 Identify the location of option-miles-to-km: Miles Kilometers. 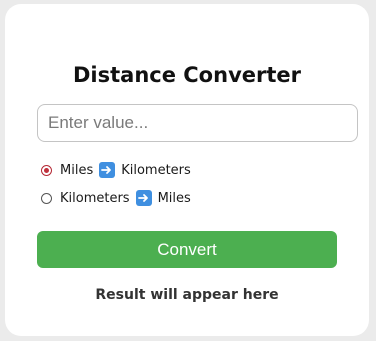
(116, 170).